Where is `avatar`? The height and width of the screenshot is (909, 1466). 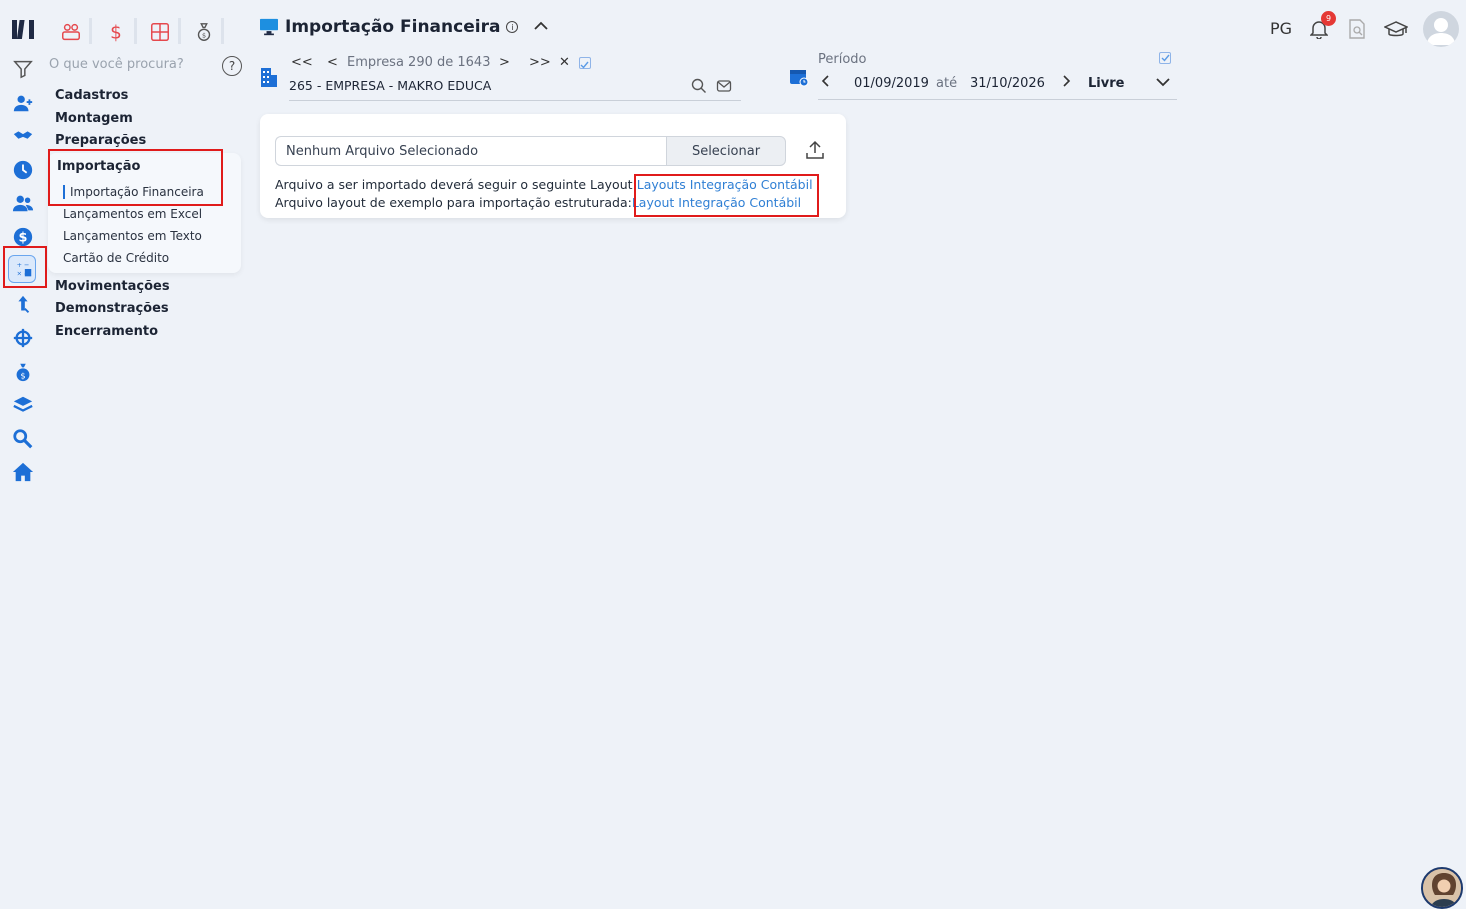 avatar is located at coordinates (1441, 29).